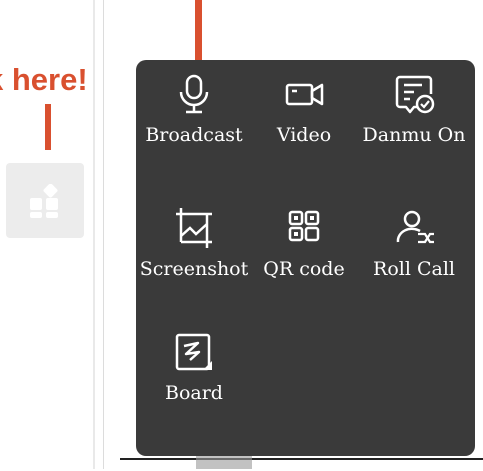 This screenshot has width=483, height=471. Describe the element at coordinates (94, 234) in the screenshot. I see `pane-divider` at that location.